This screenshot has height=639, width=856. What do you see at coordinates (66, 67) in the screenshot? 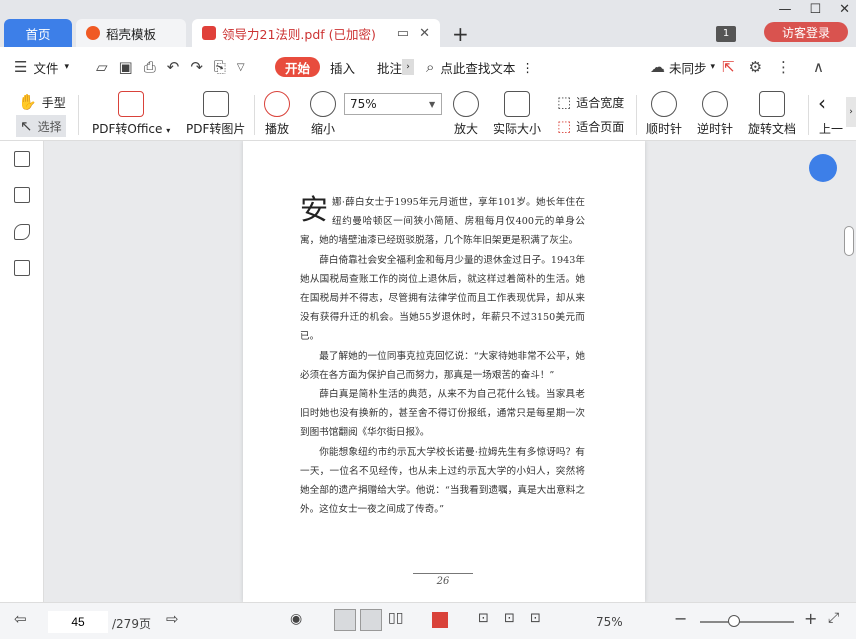
I see `chevron-down-icon: ▾` at bounding box center [66, 67].